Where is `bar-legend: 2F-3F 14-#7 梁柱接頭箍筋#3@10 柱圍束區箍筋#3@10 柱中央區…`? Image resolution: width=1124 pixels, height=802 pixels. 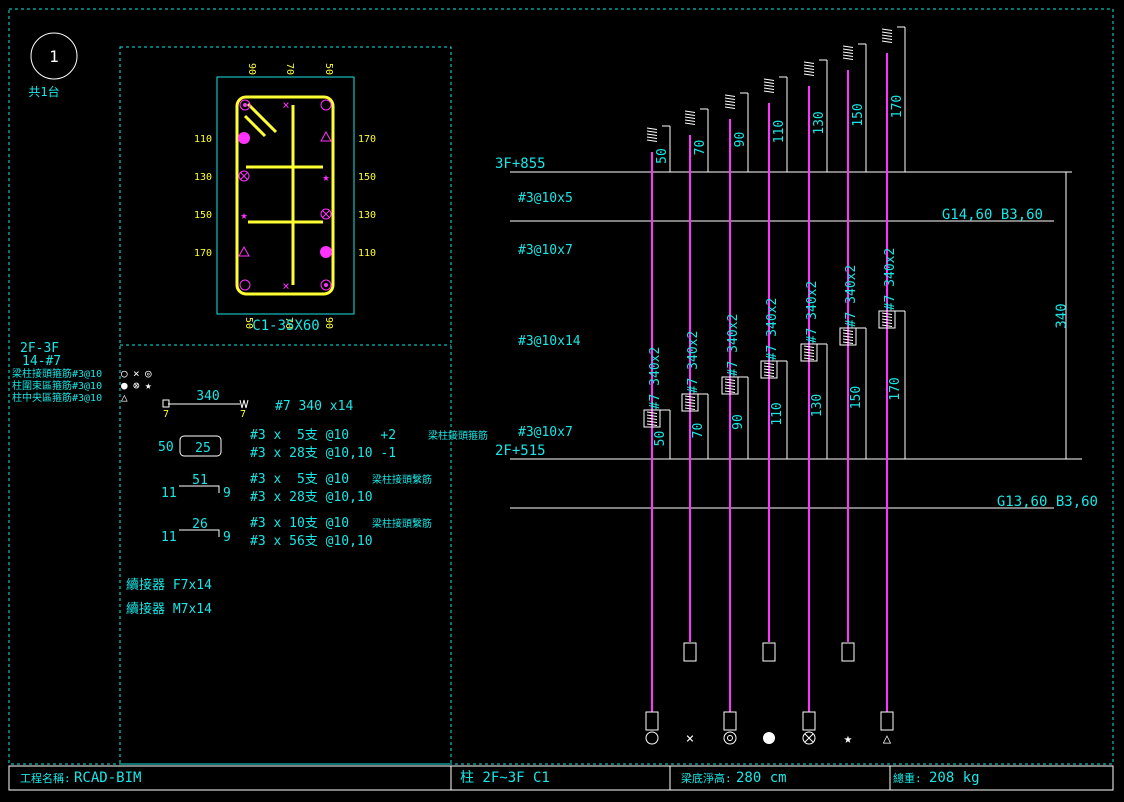
bar-legend: 2F-3F 14-#7 梁柱接頭箍筋#3@10 柱圍束區箍筋#3@10 柱中央區… is located at coordinates (82, 372).